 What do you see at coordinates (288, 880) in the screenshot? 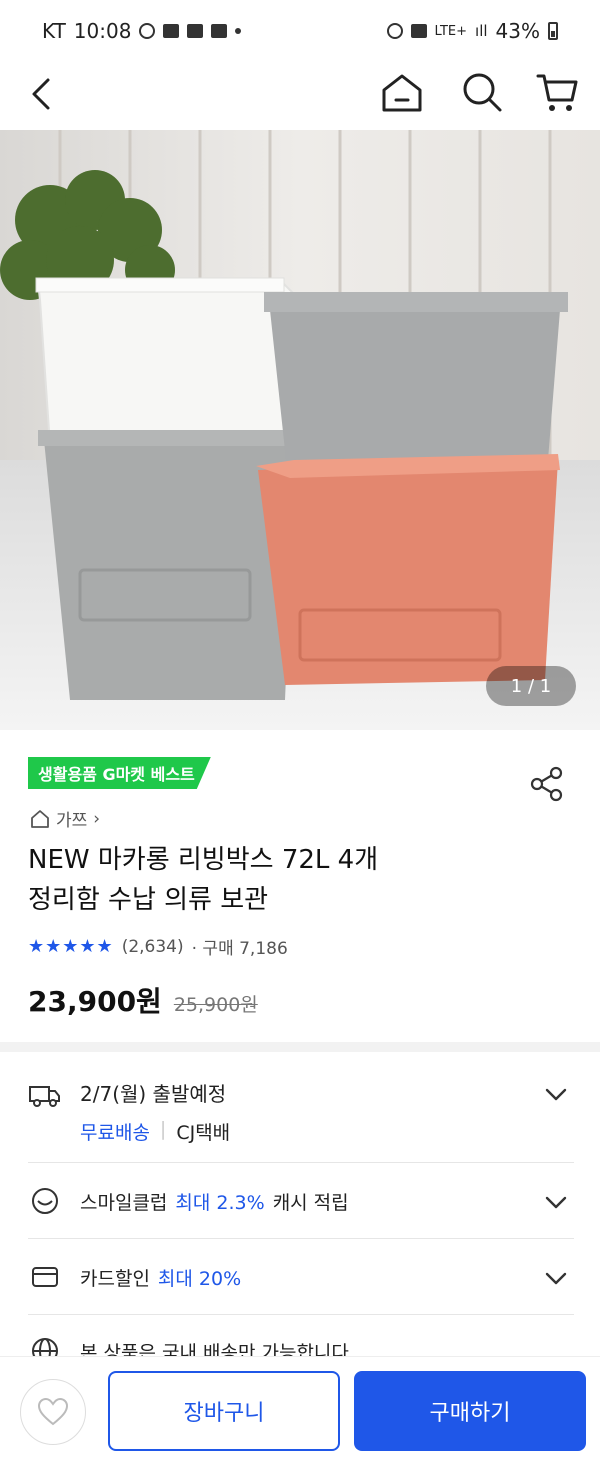
I see `product-title: NEW 마카롱 리빙박스 72L 4개 정리함 수납 의류 보관` at bounding box center [288, 880].